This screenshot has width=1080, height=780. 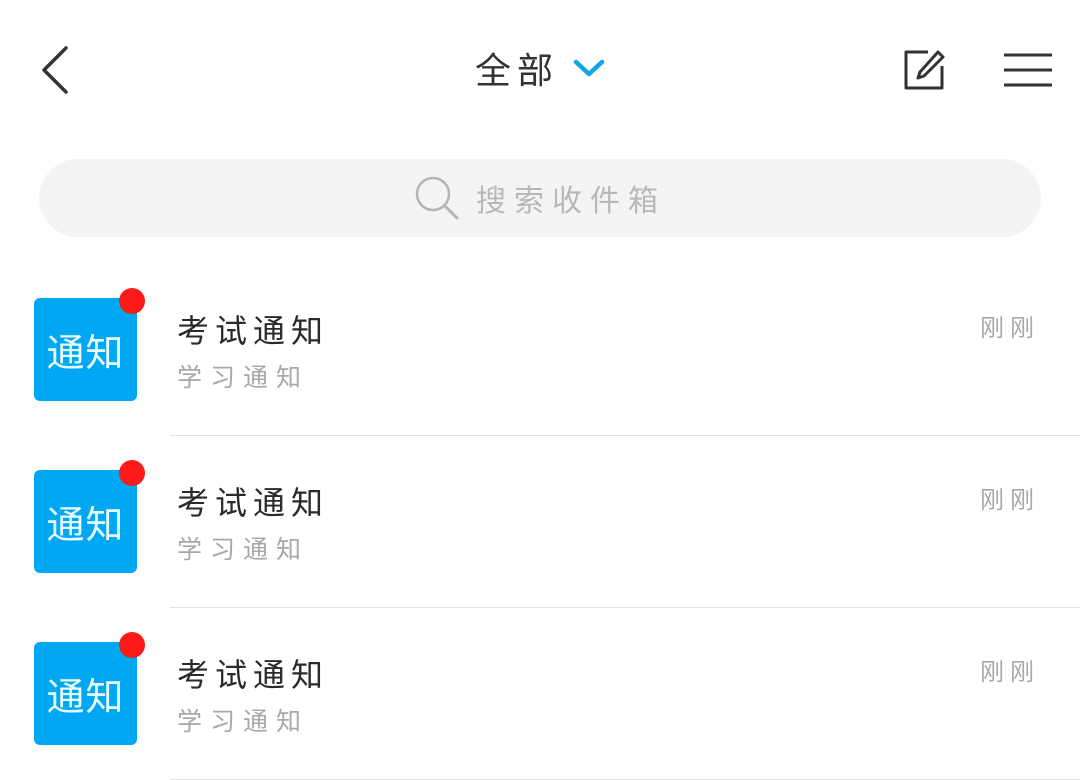 I want to click on back-button, so click(x=55, y=70).